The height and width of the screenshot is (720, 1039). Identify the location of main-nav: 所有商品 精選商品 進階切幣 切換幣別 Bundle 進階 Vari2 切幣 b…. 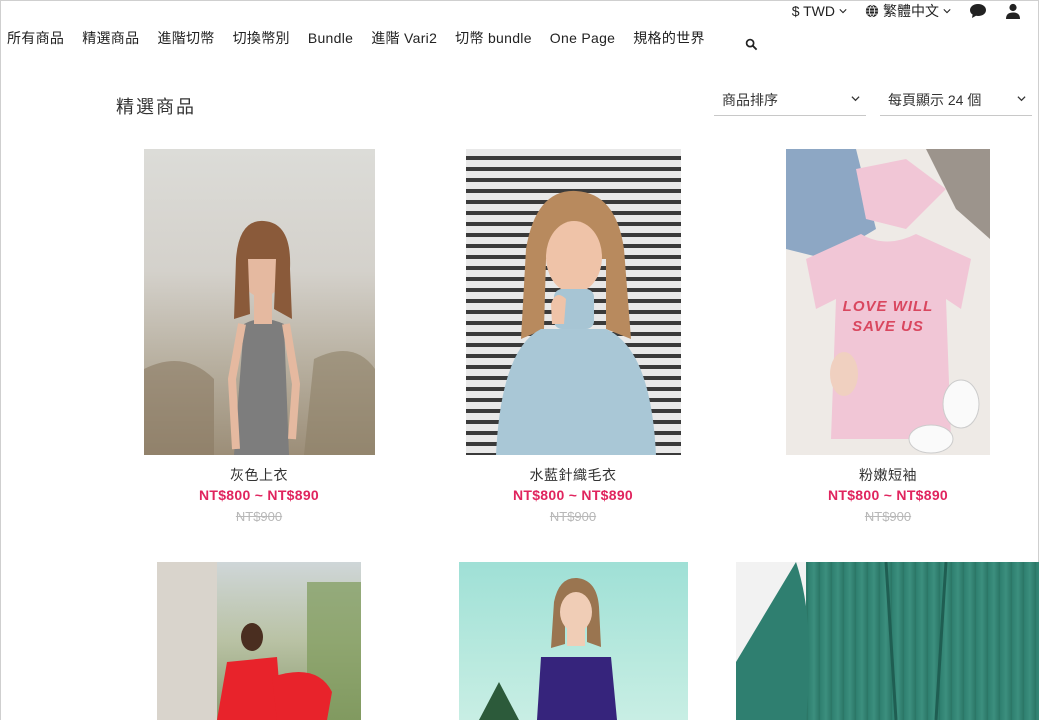
(365, 38).